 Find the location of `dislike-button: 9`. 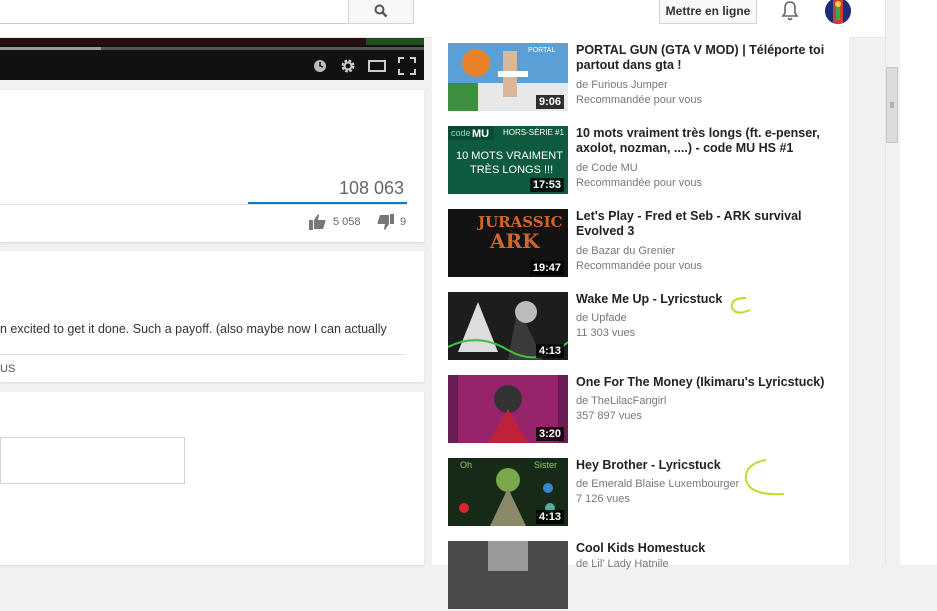

dislike-button: 9 is located at coordinates (391, 222).